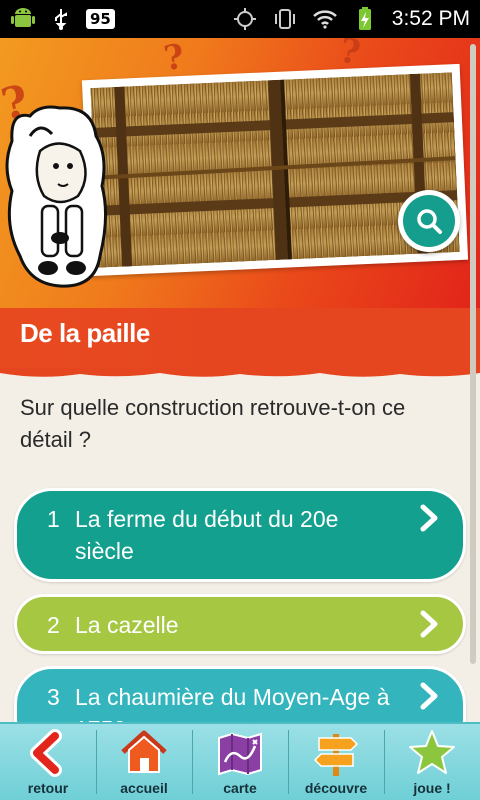 The width and height of the screenshot is (480, 800). I want to click on answer-number: 1, so click(53, 519).